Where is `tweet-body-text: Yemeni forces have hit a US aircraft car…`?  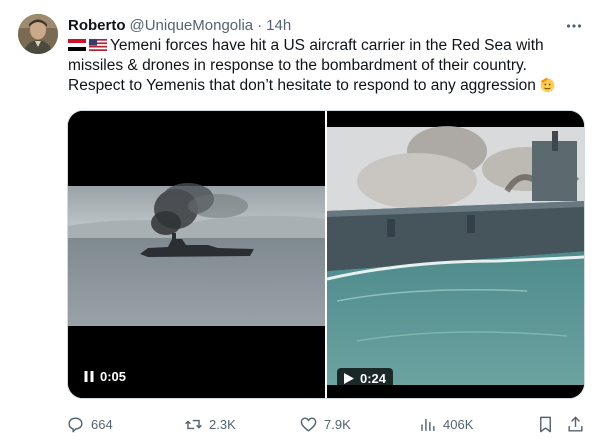 tweet-body-text: Yemeni forces have hit a US aircraft car… is located at coordinates (306, 65).